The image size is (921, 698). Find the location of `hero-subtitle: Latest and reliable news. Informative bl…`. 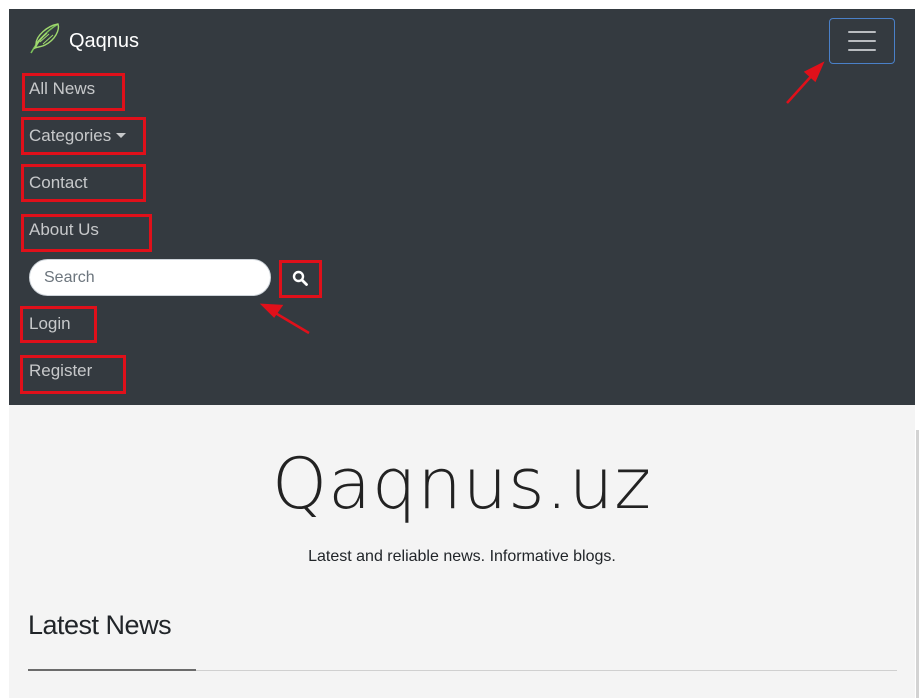

hero-subtitle: Latest and reliable news. Informative bl… is located at coordinates (462, 556).